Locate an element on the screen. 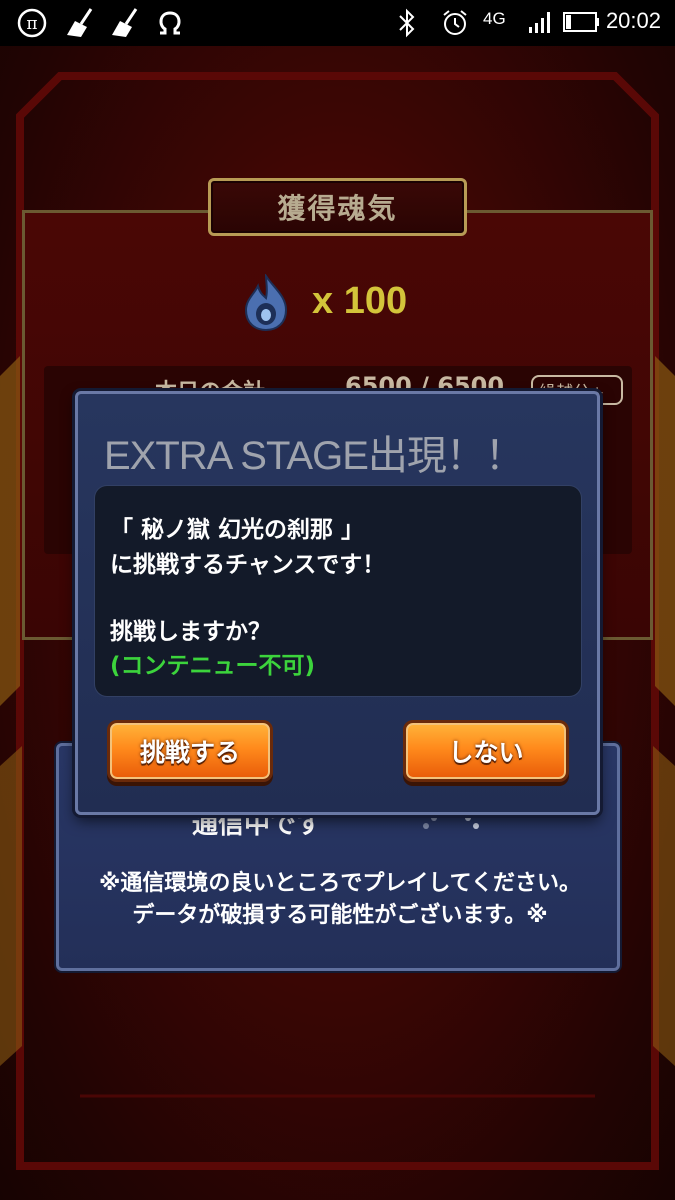 This screenshot has width=675, height=1200. dialog-title: EXTRA STAGE出現！！ is located at coordinates (314, 456).